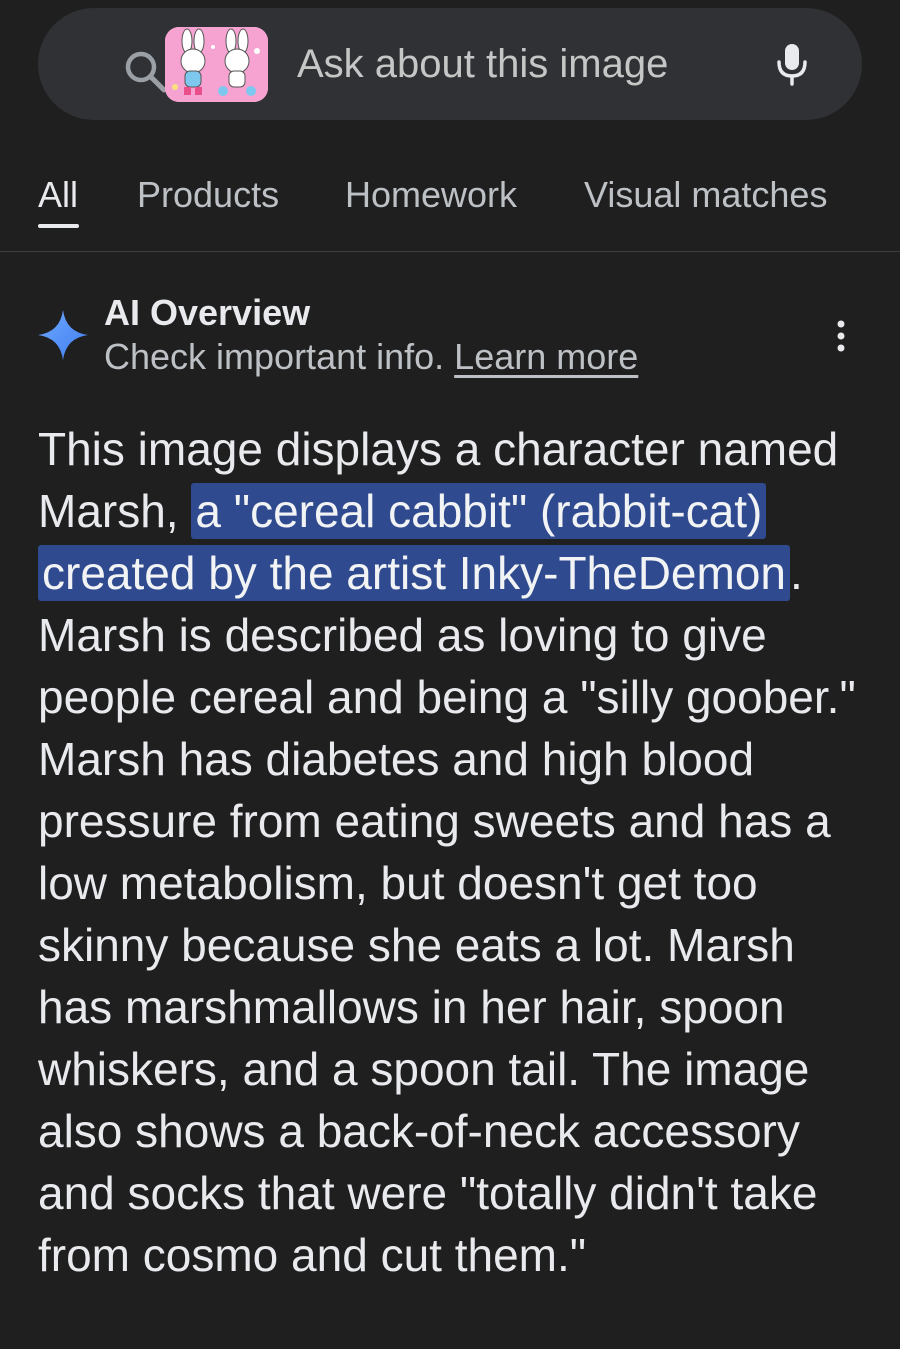  What do you see at coordinates (208, 195) in the screenshot?
I see `tab-products: Products` at bounding box center [208, 195].